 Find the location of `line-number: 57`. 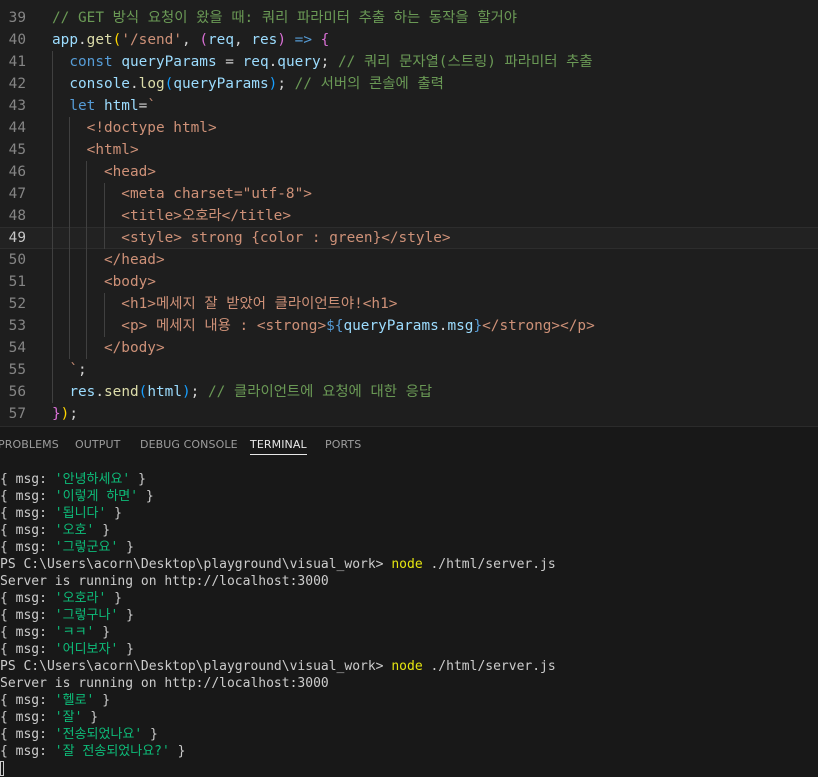

line-number: 57 is located at coordinates (17, 414).